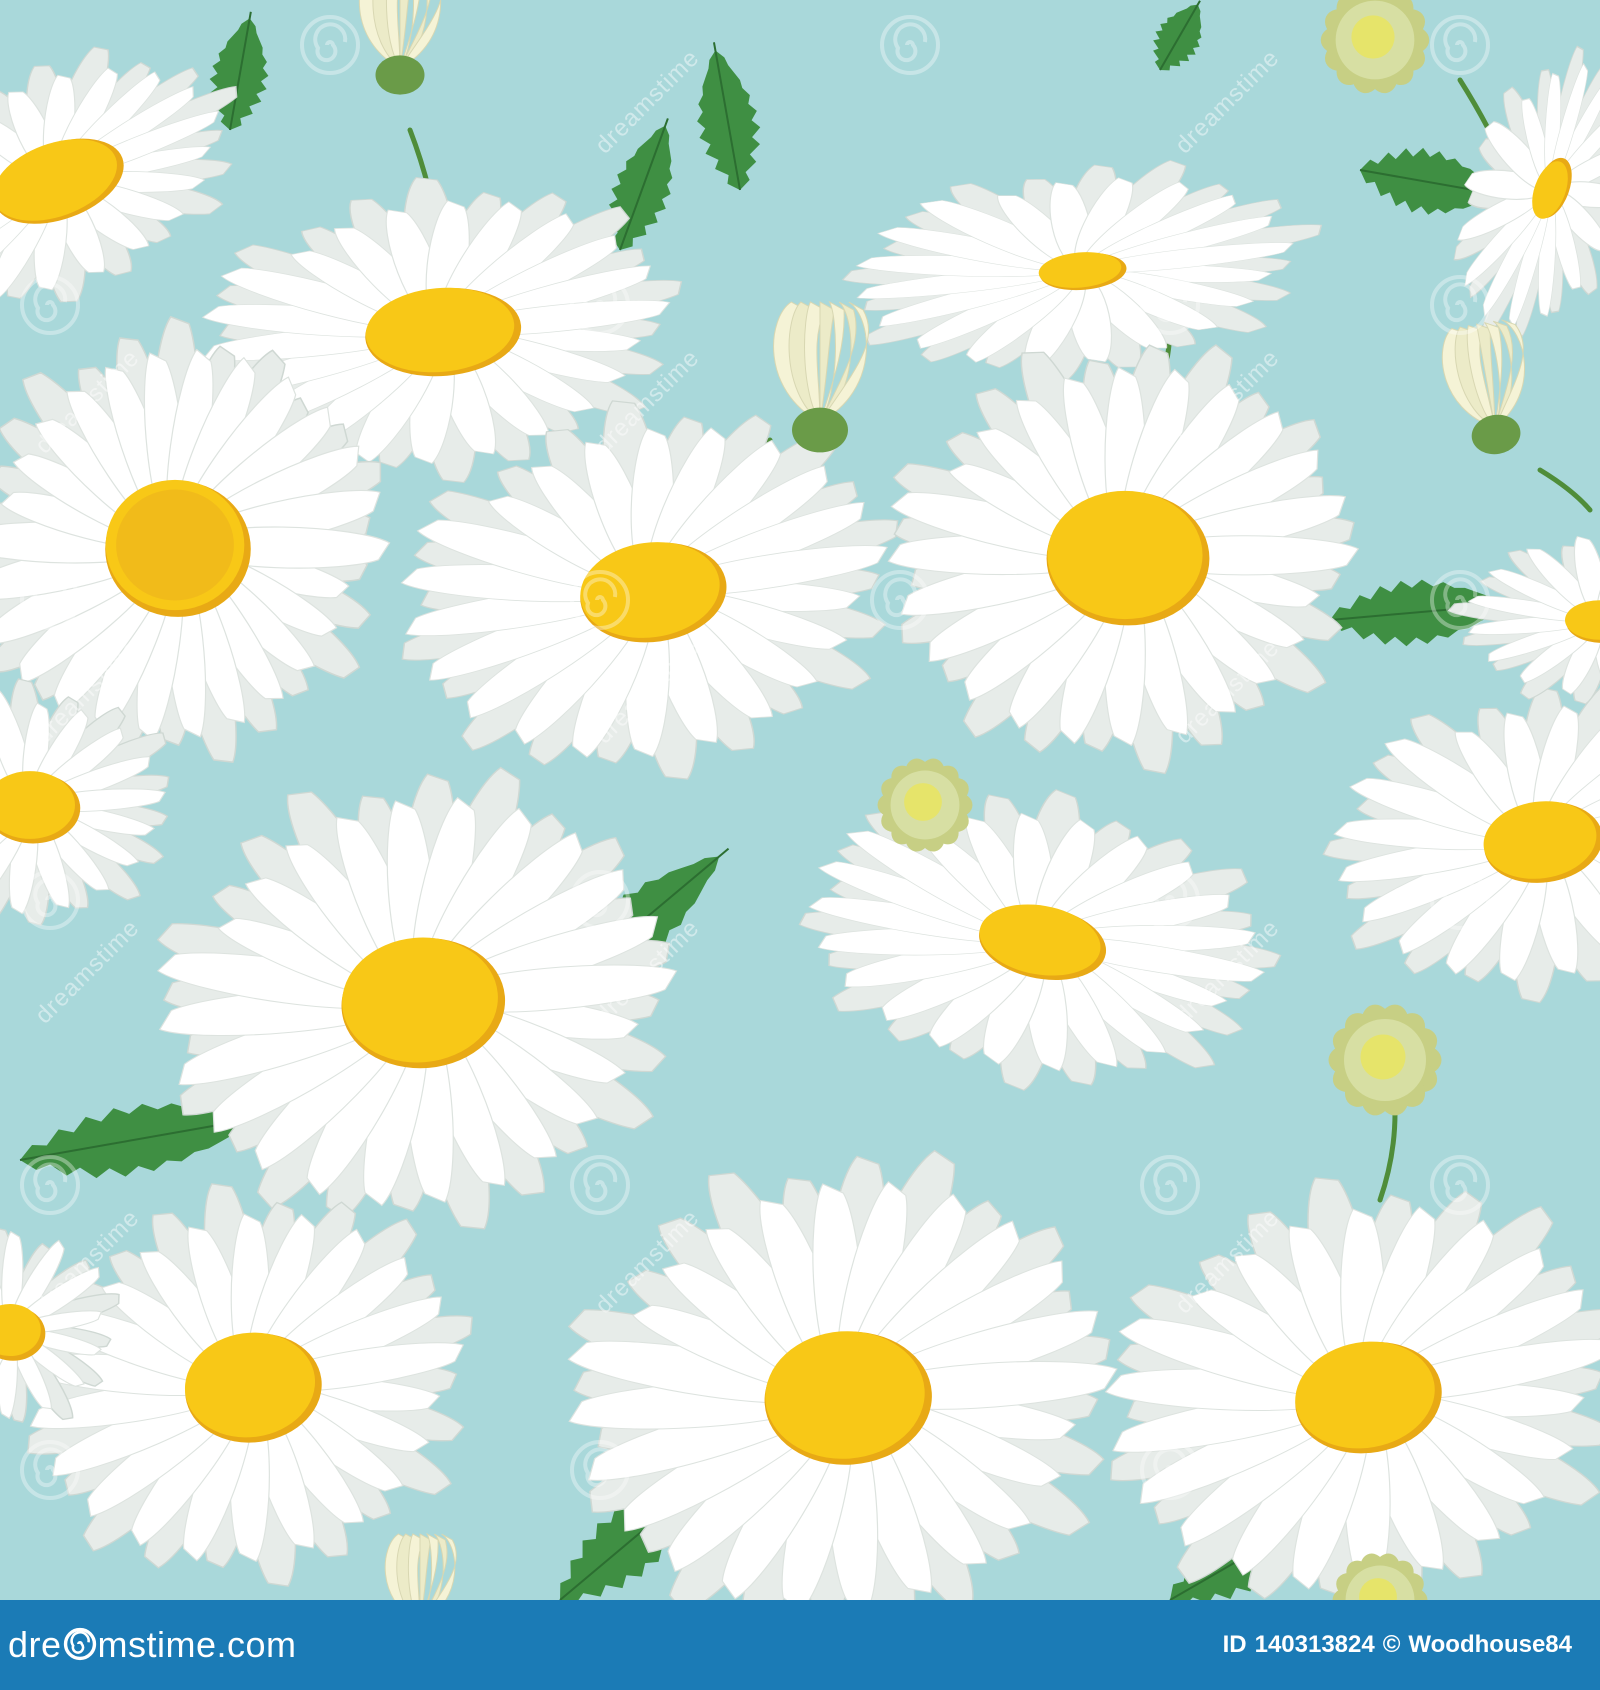 The width and height of the screenshot is (1600, 1690). Describe the element at coordinates (35, 1644) in the screenshot. I see `logo-text-dream: dre` at that location.